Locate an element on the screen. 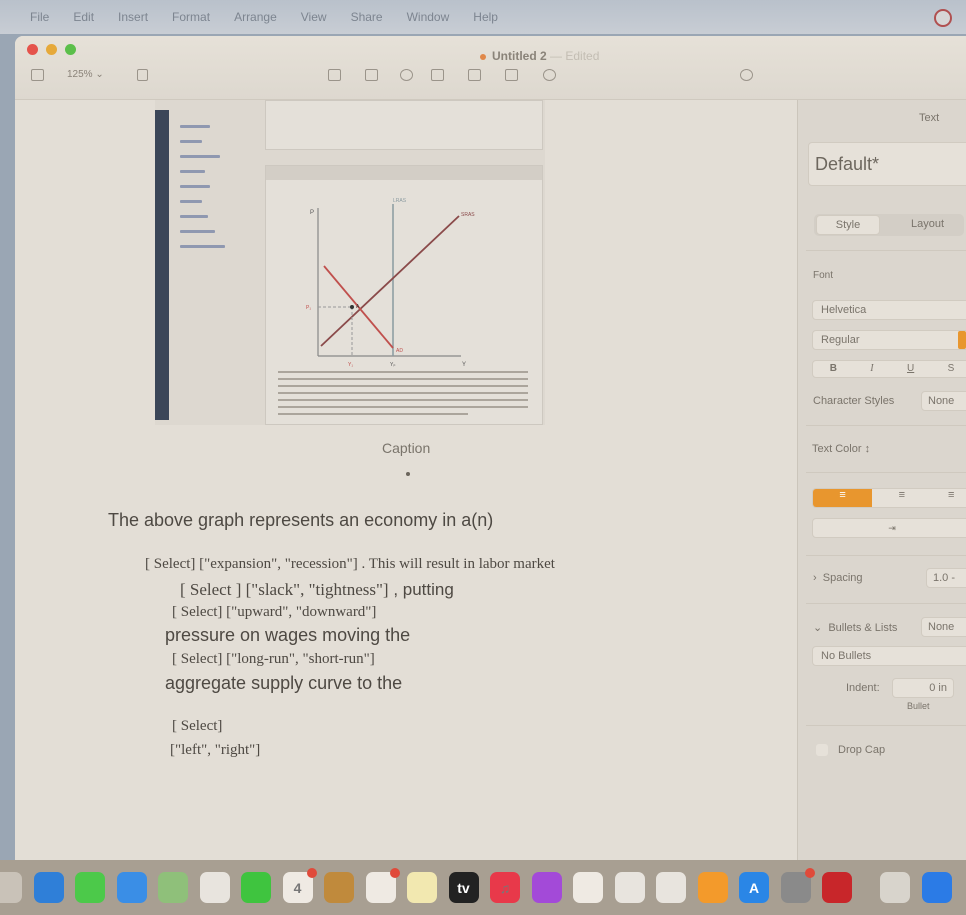 The image size is (966, 915). system-preferences-icon is located at coordinates (797, 885).